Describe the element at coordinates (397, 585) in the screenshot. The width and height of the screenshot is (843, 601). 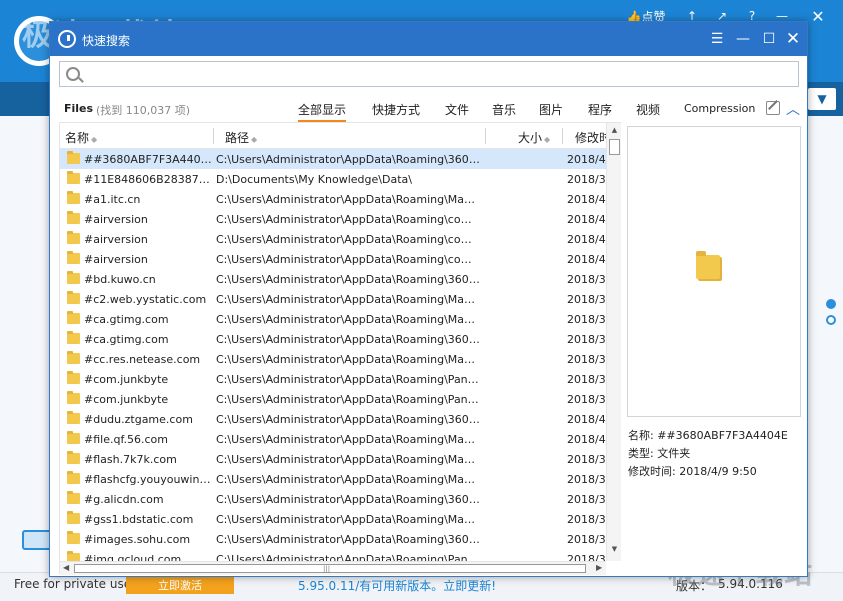
I see `update-link: 5.95.0.11/有可用新版本。立即更新!` at that location.